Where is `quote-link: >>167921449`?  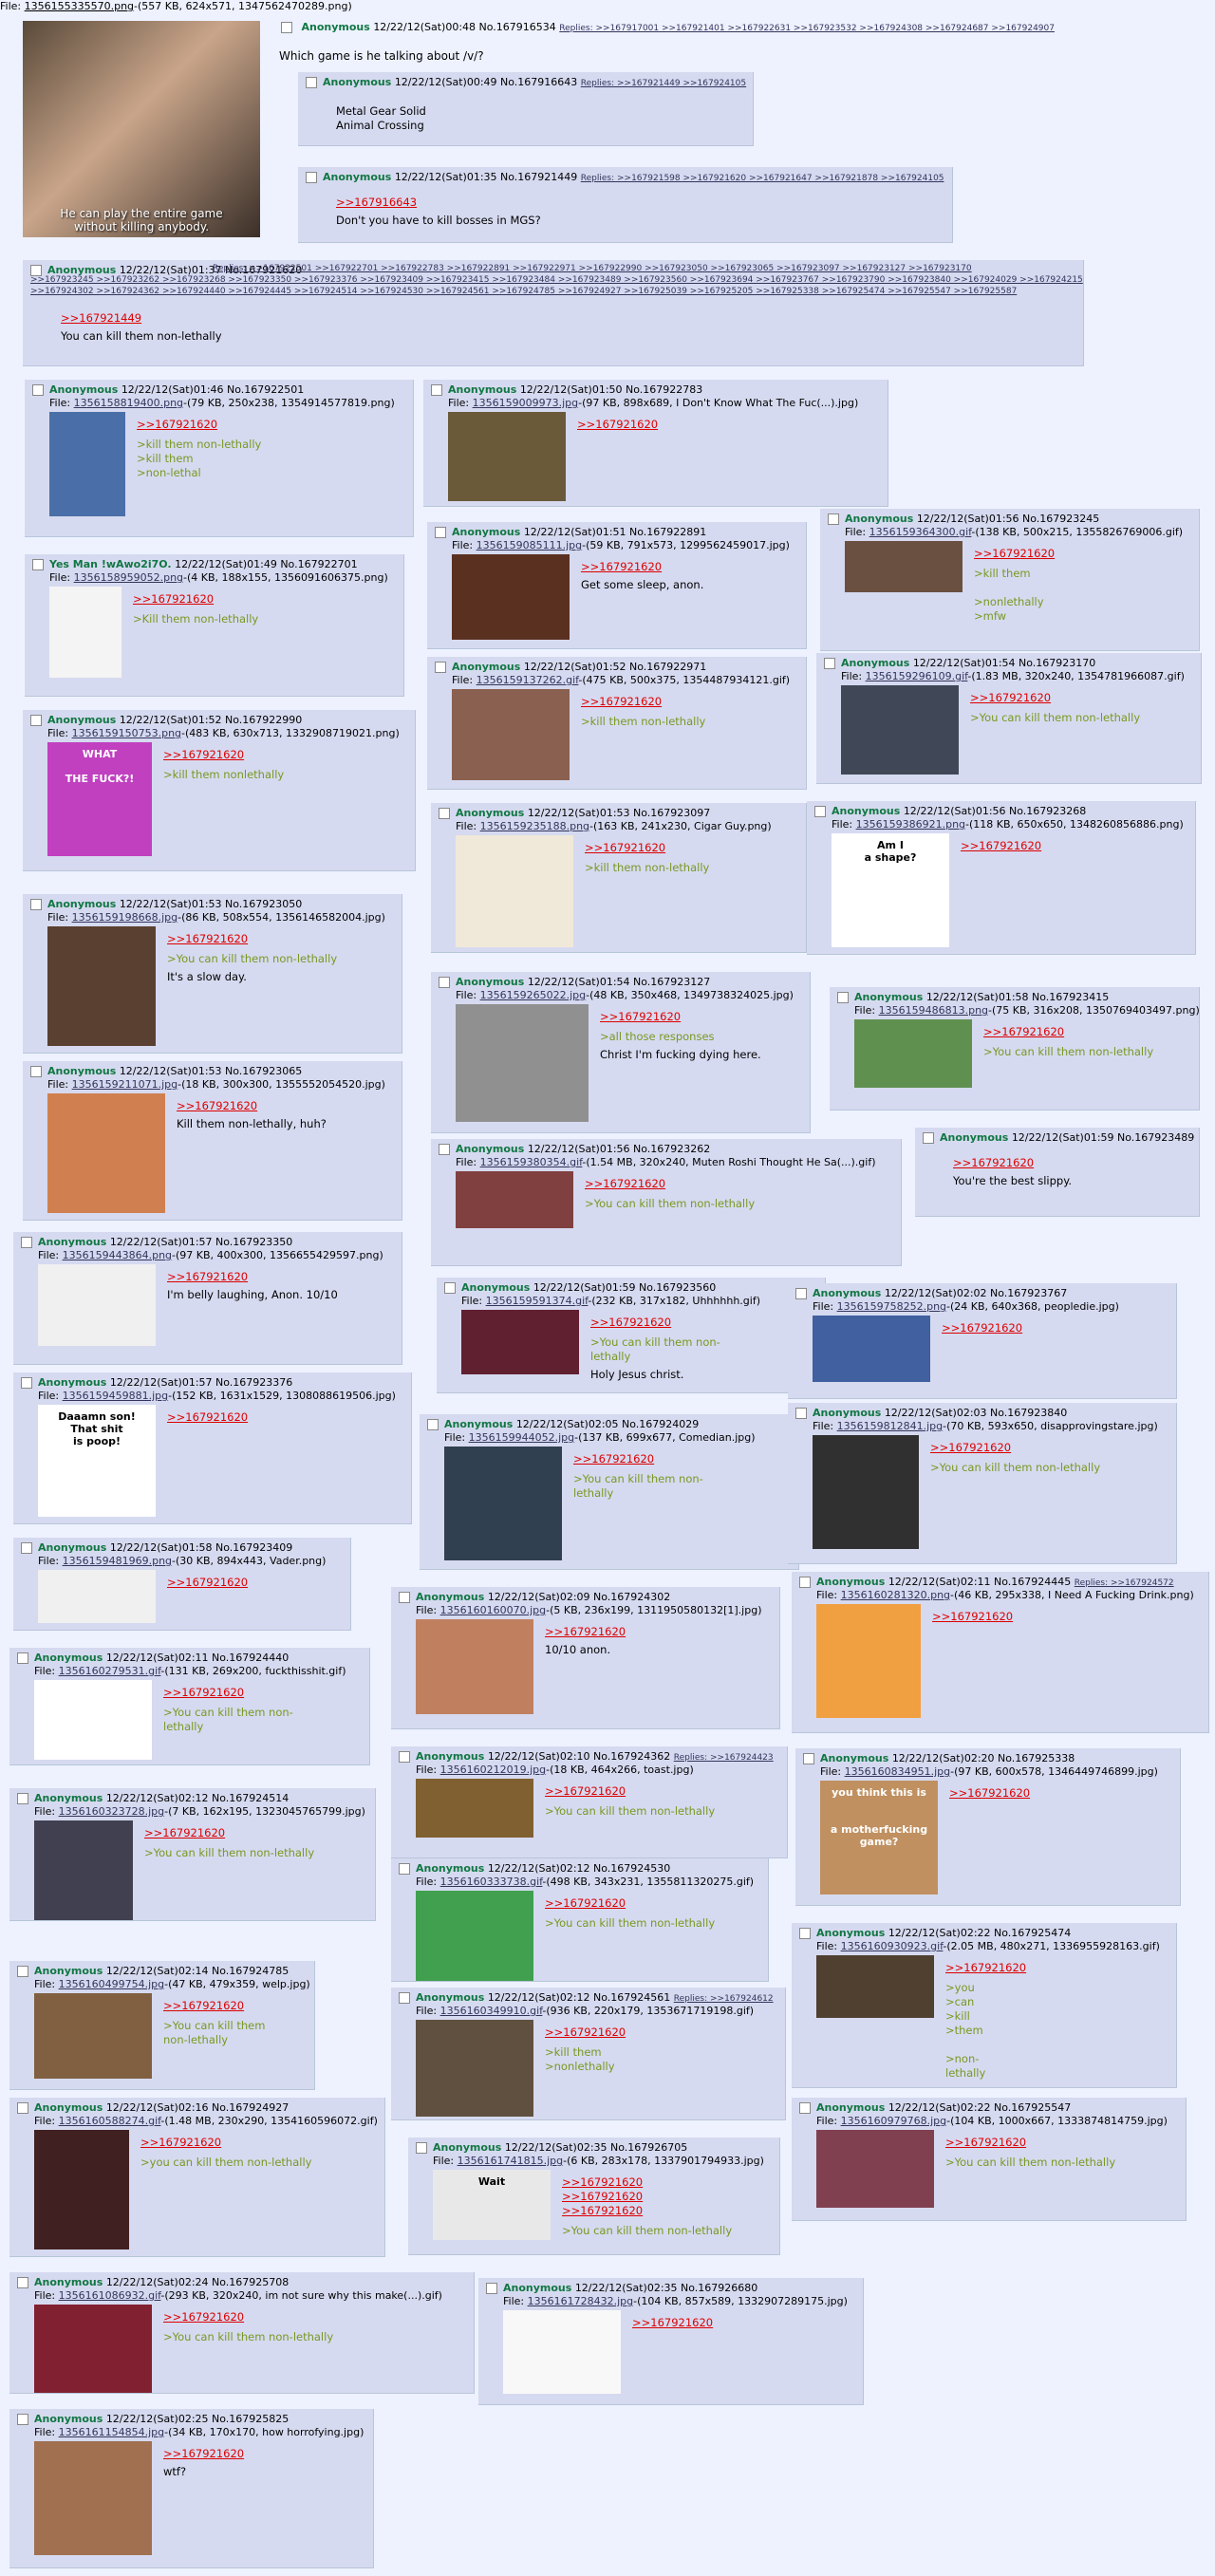
quote-link: >>167921449 is located at coordinates (568, 318).